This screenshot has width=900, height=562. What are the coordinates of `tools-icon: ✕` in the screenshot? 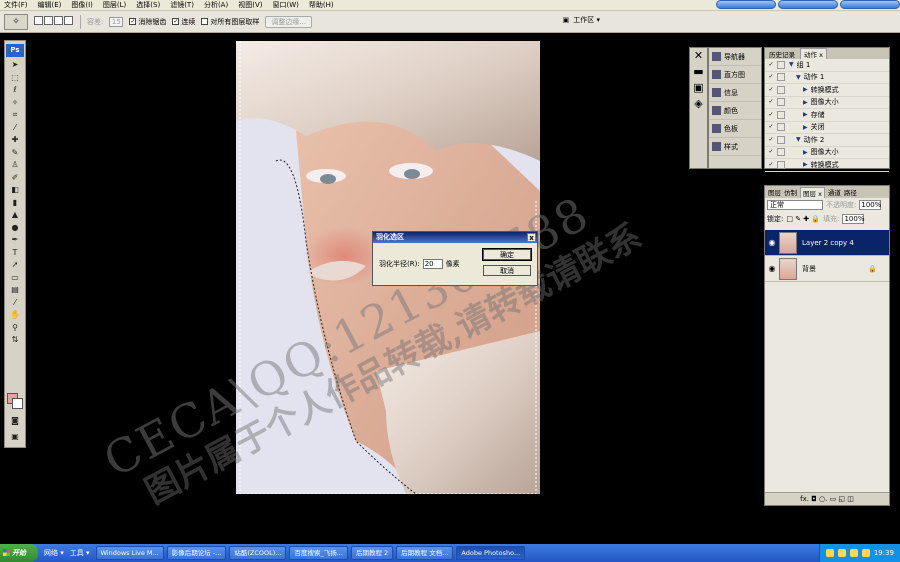 It's located at (698, 56).